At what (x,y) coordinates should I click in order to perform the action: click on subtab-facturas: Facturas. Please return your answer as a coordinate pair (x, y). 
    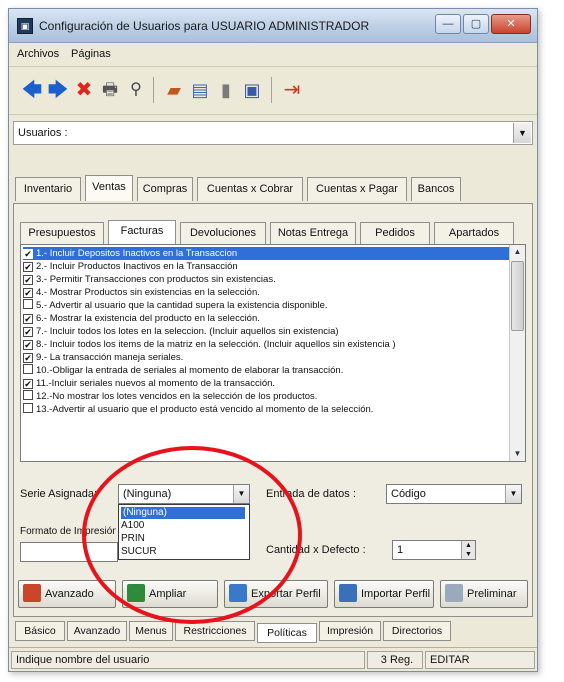
    Looking at the image, I should click on (142, 232).